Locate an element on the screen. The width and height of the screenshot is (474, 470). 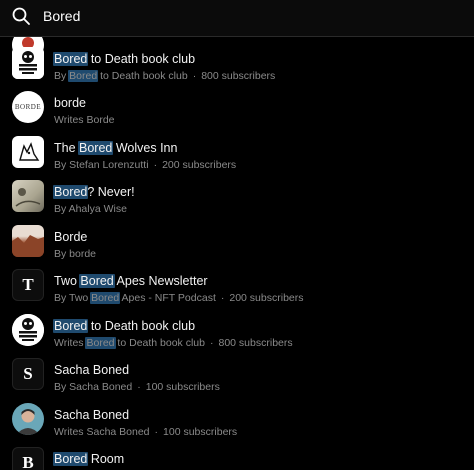
letter-s-icon: S is located at coordinates (28, 374).